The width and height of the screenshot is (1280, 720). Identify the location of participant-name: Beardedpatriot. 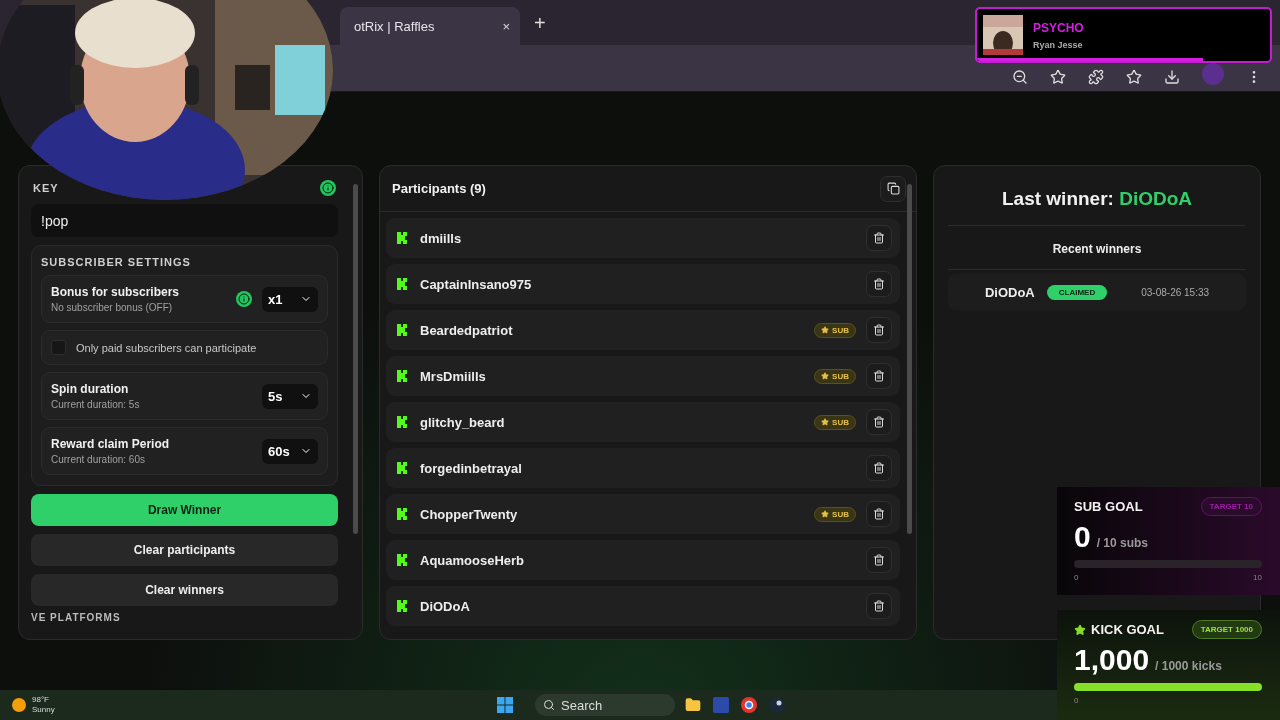
(467, 330).